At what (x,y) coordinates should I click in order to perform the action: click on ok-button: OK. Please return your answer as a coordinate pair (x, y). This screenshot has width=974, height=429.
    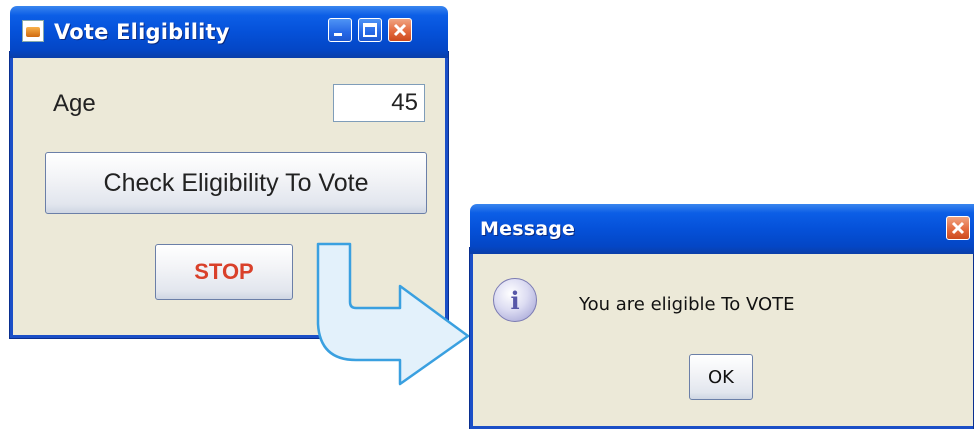
    Looking at the image, I should click on (721, 377).